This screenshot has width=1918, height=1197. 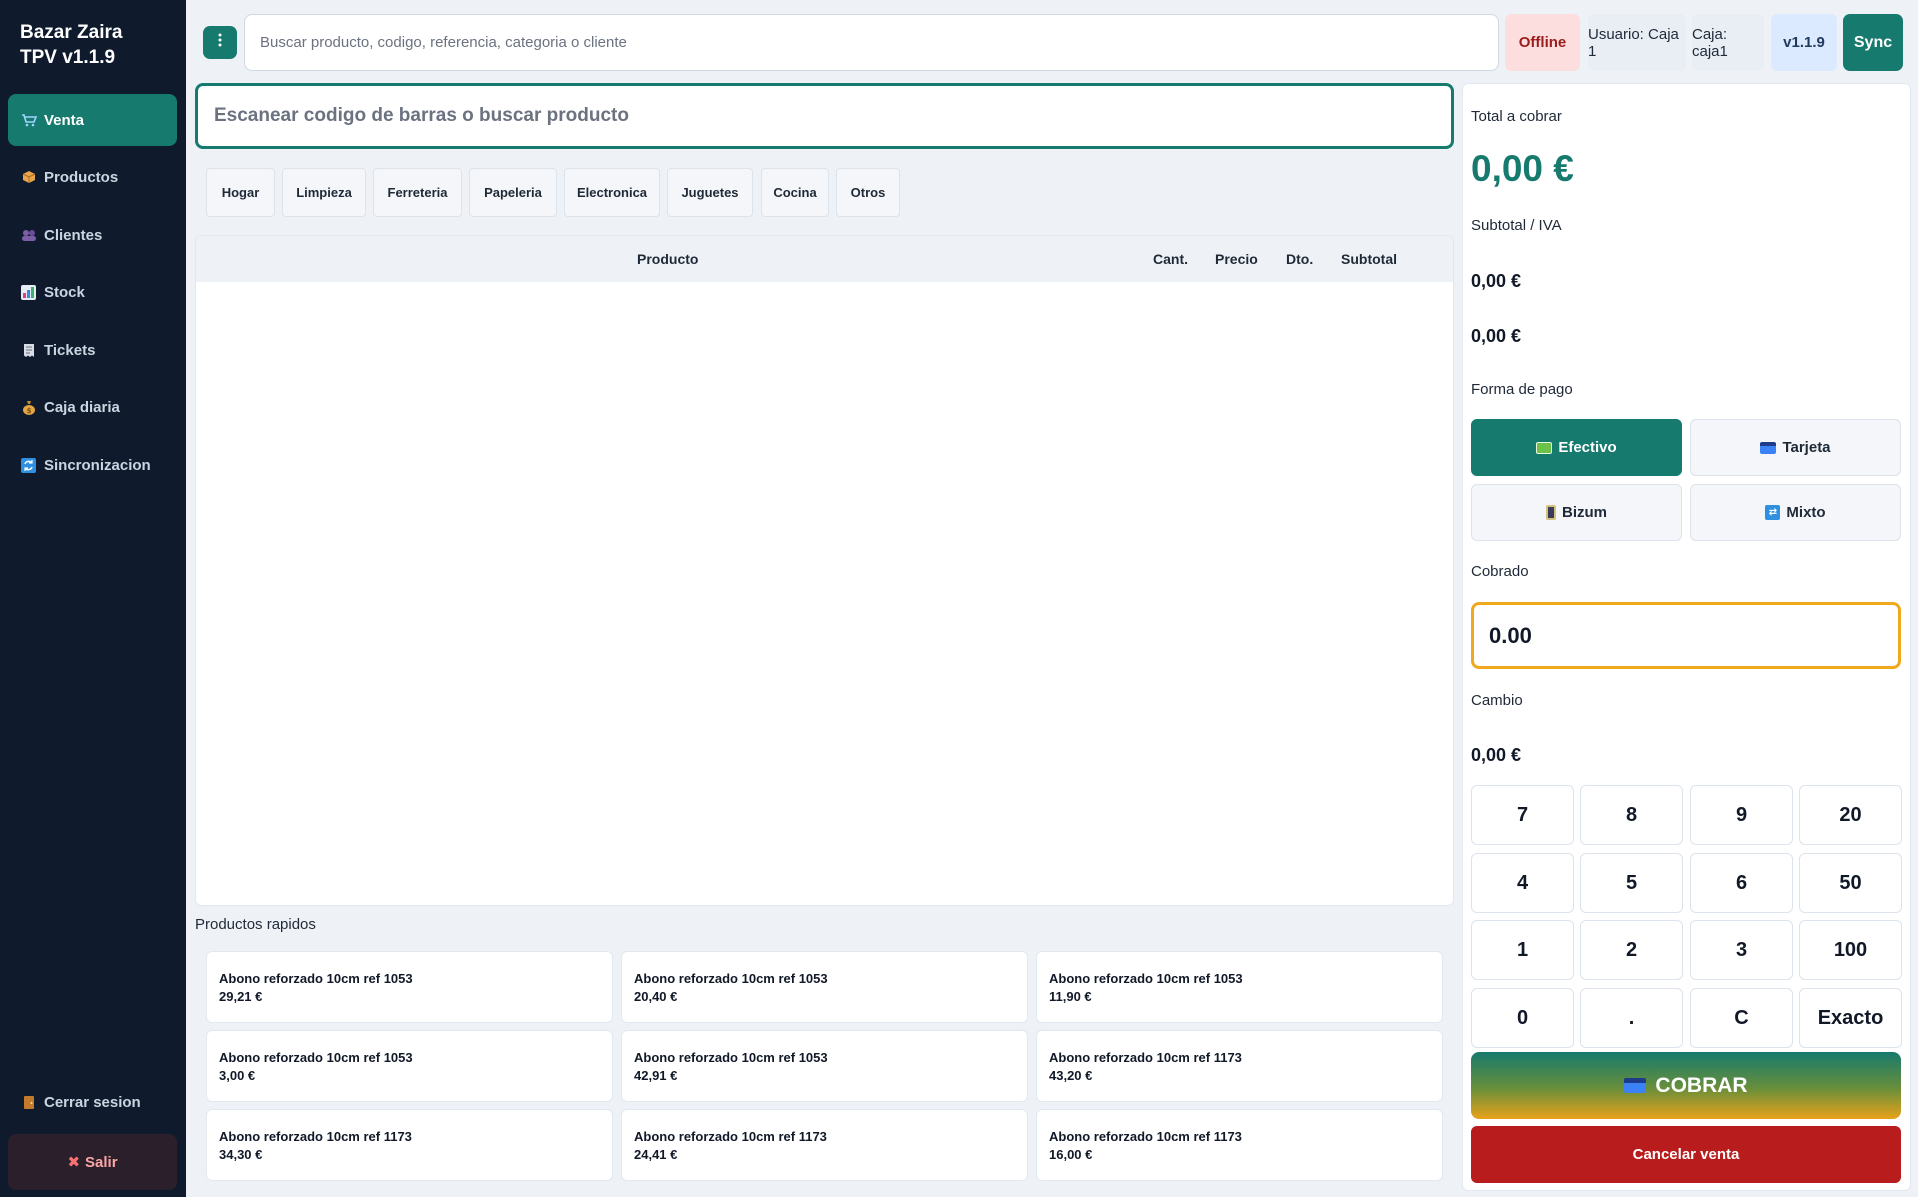 What do you see at coordinates (1631, 950) in the screenshot?
I see `keypad-2: 2` at bounding box center [1631, 950].